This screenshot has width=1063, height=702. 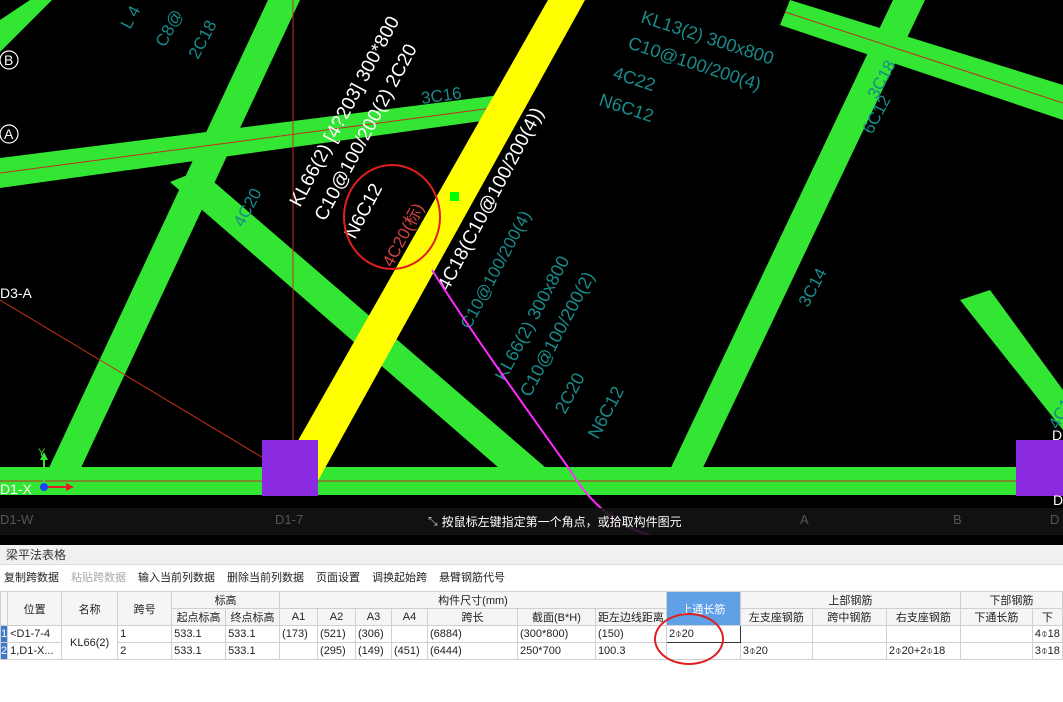 What do you see at coordinates (776, 634) in the screenshot?
I see `cell-left-support` at bounding box center [776, 634].